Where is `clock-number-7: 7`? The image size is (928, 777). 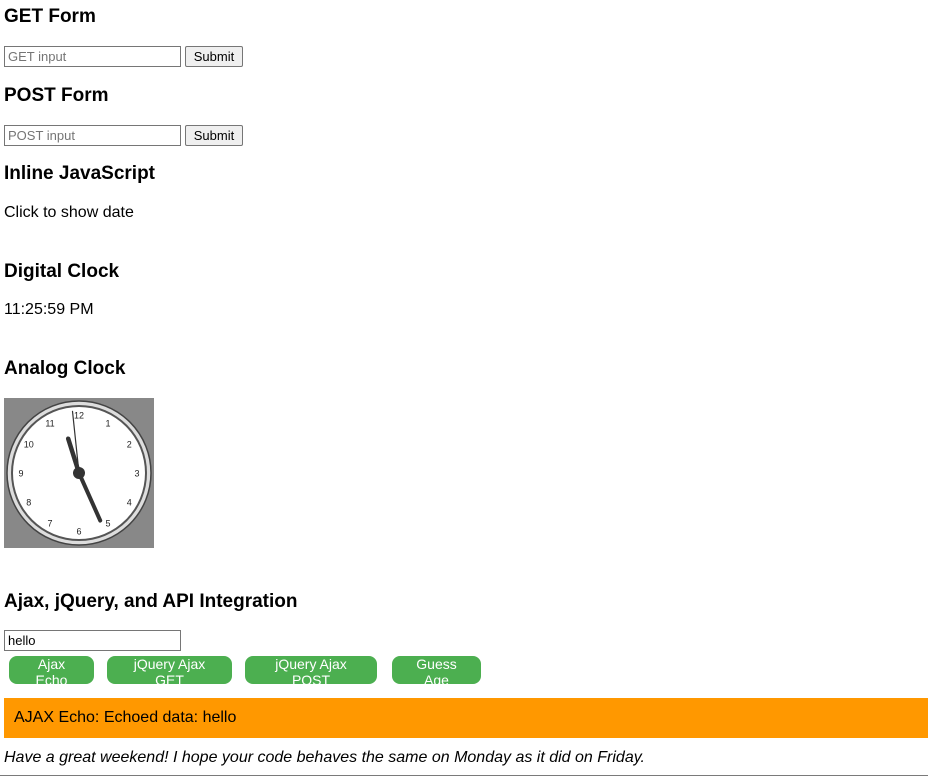
clock-number-7: 7 is located at coordinates (49, 524).